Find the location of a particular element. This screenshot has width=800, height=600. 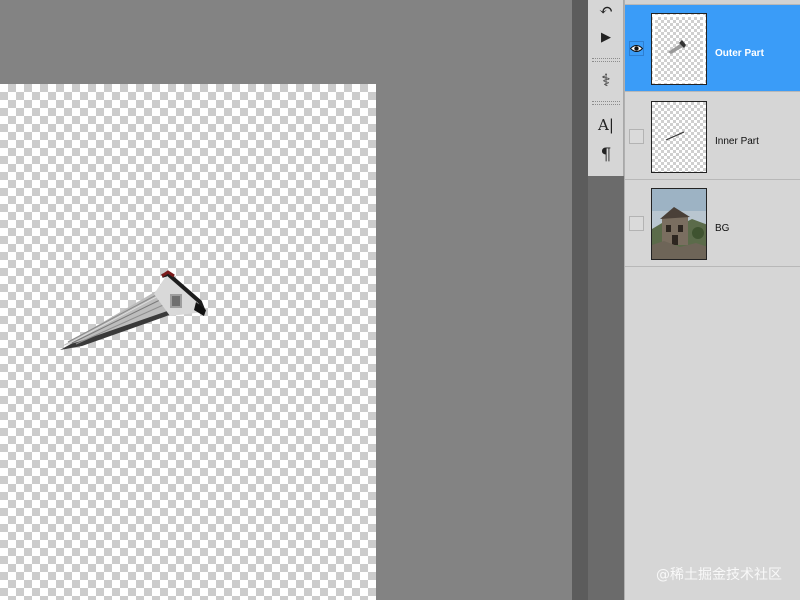

actions-play-icon: ▶ is located at coordinates (606, 37).